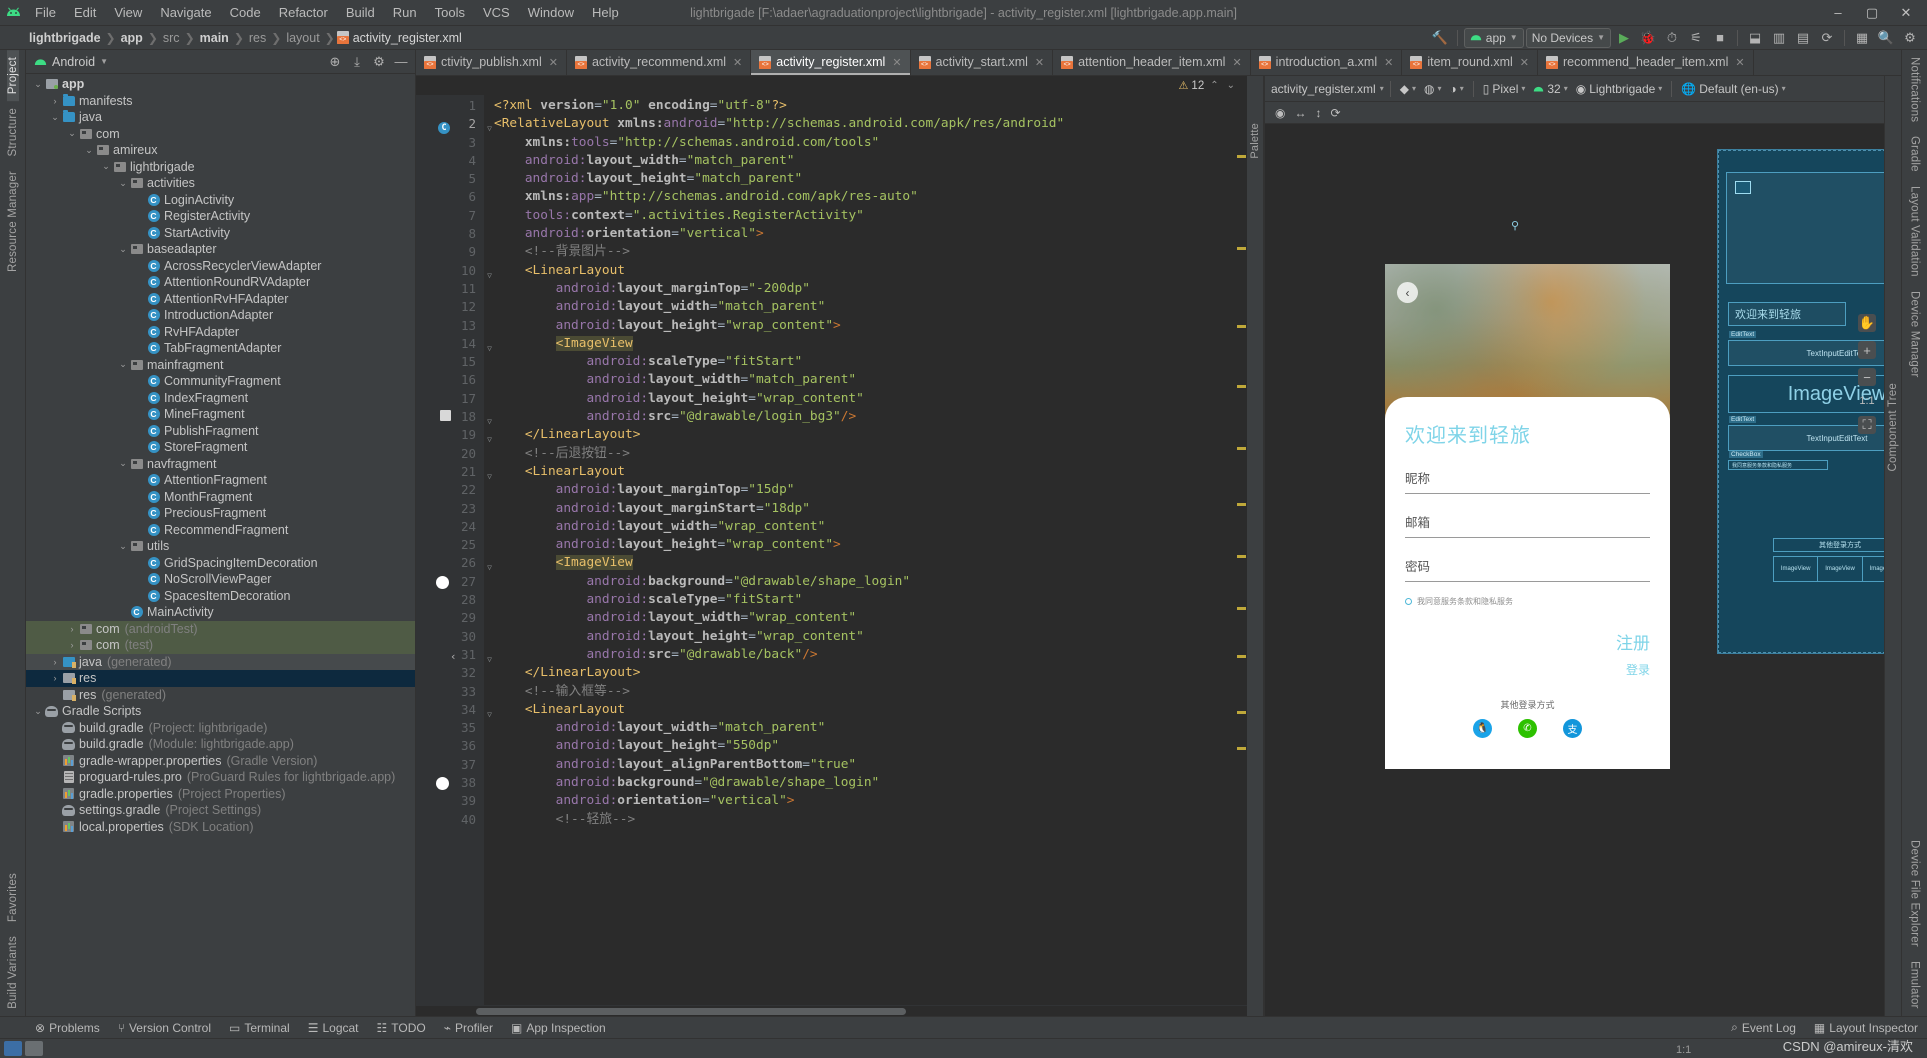  What do you see at coordinates (450, 143) in the screenshot?
I see `gutter-line: 3` at bounding box center [450, 143].